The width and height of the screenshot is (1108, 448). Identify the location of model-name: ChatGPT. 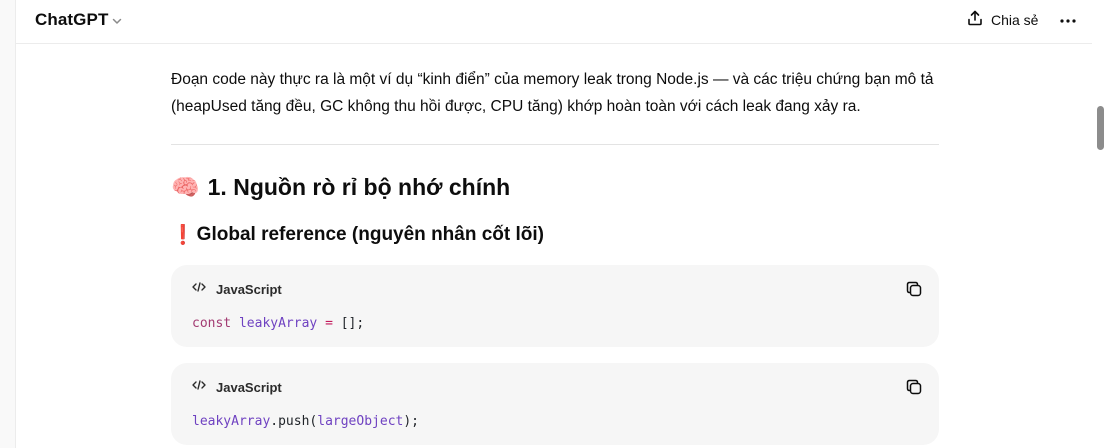
(72, 19).